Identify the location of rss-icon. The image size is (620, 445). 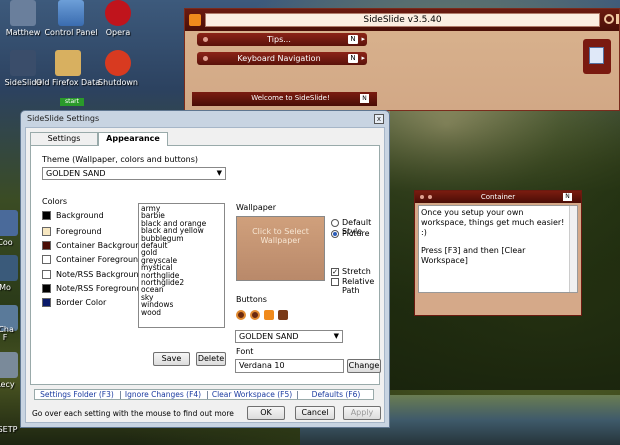
(195, 20).